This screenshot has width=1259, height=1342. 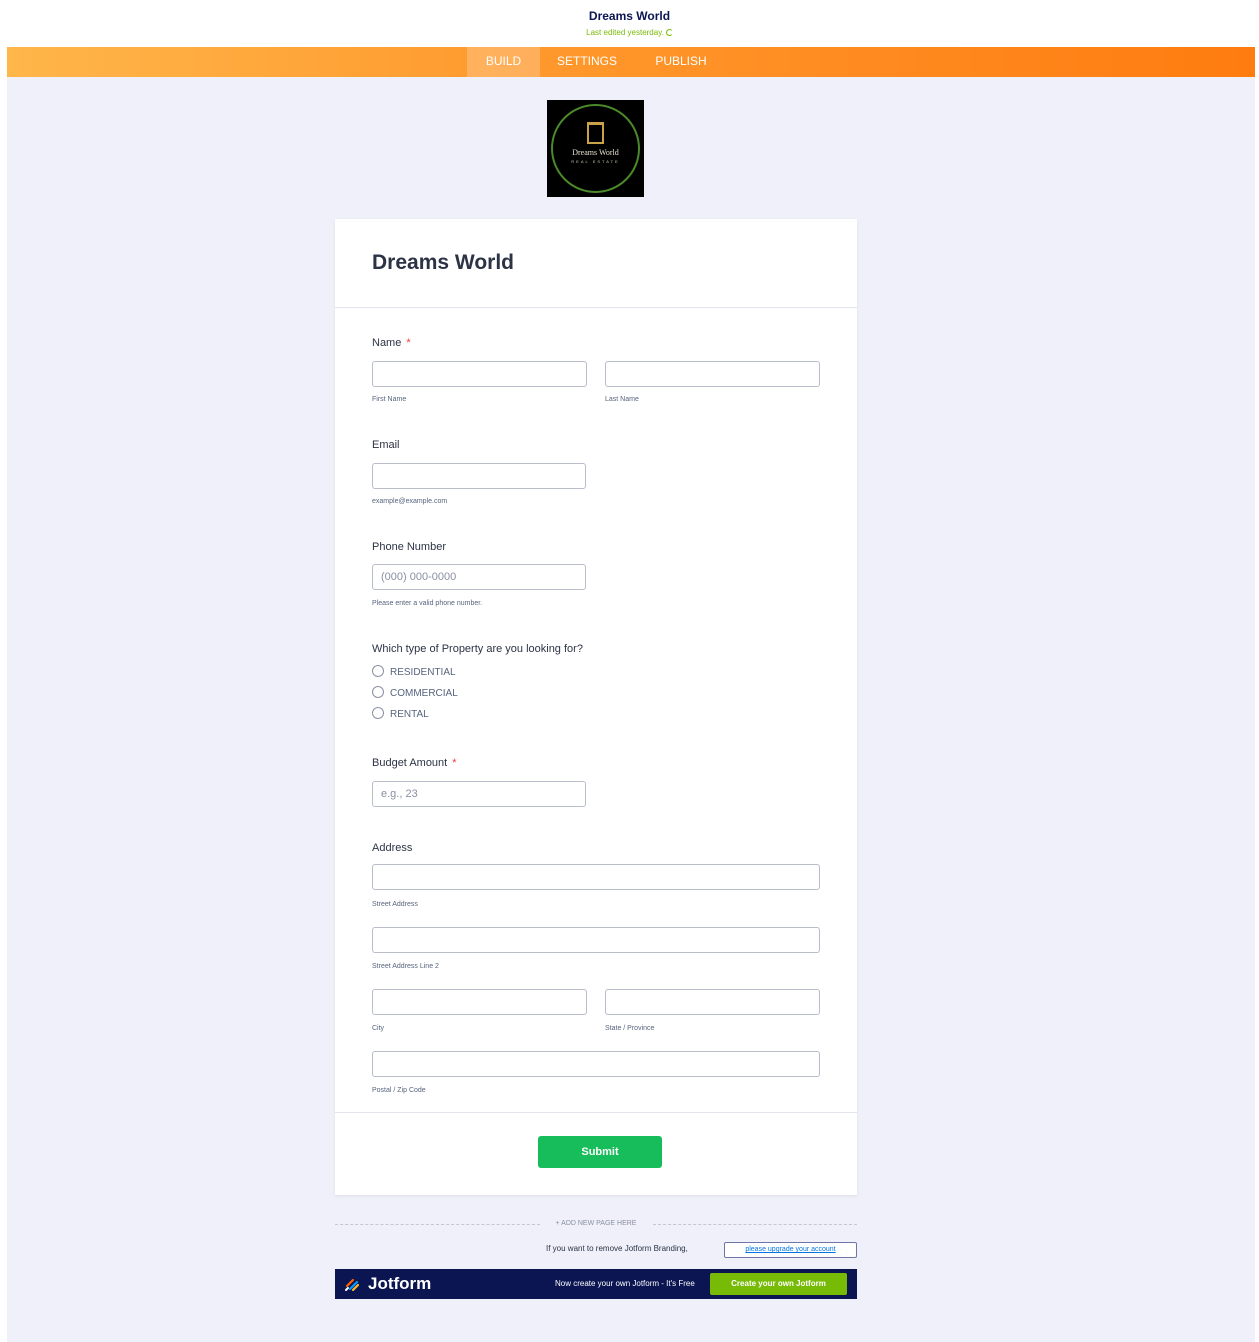 What do you see at coordinates (629, 16) in the screenshot?
I see `form-name-title: Dreams World` at bounding box center [629, 16].